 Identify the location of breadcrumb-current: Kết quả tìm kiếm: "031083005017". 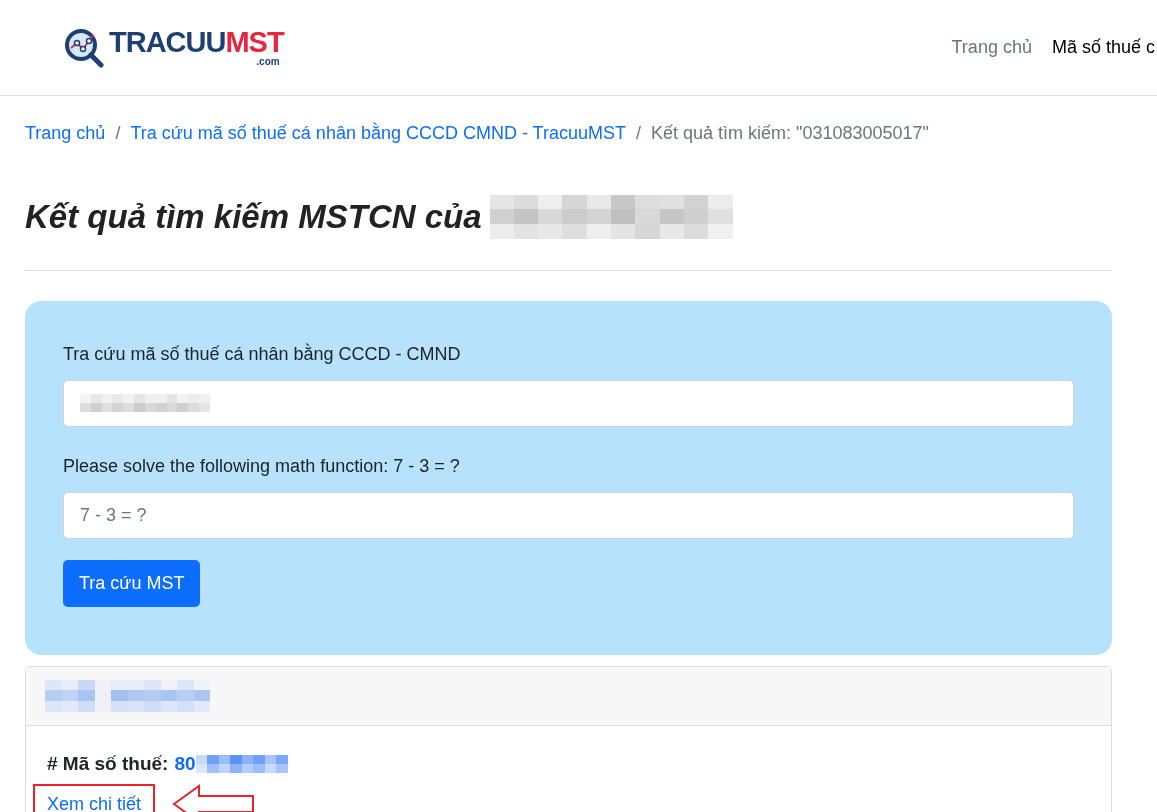
(790, 133).